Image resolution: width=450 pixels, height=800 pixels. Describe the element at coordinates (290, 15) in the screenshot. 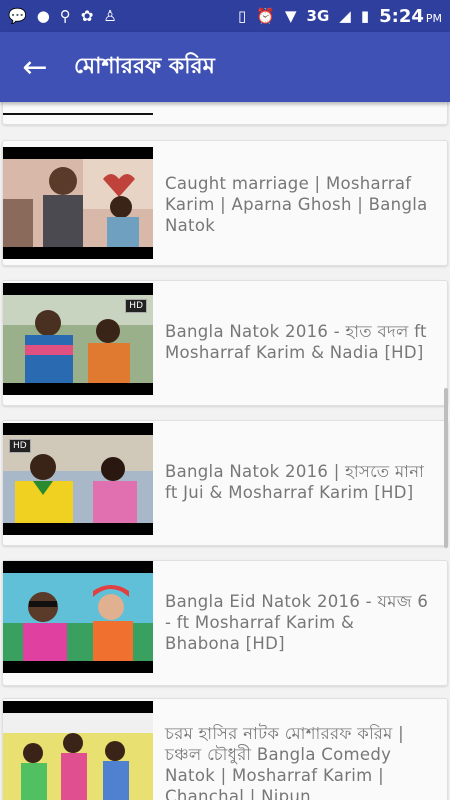

I see `wifi-icon: ▼` at that location.